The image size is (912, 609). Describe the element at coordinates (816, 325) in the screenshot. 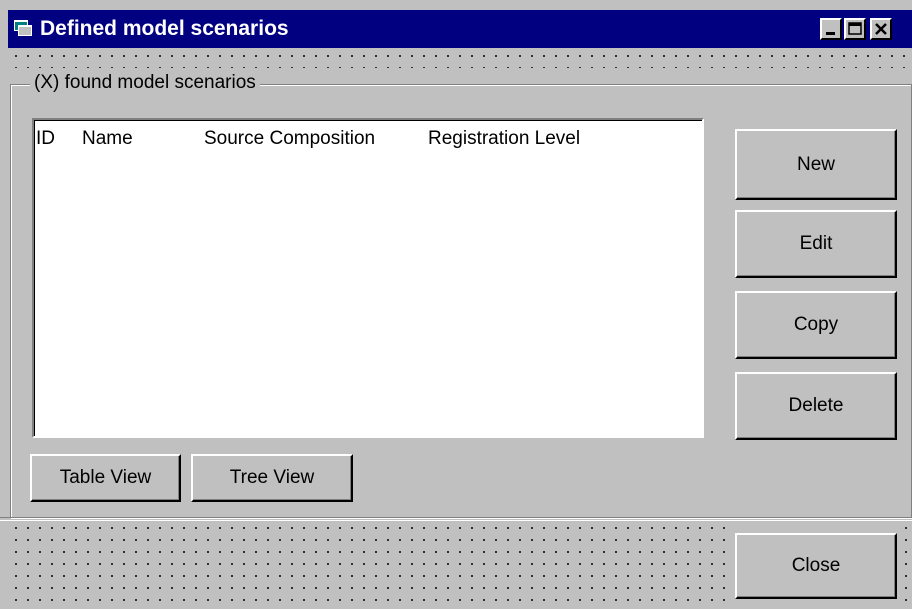

I see `copy-button: Copy` at that location.